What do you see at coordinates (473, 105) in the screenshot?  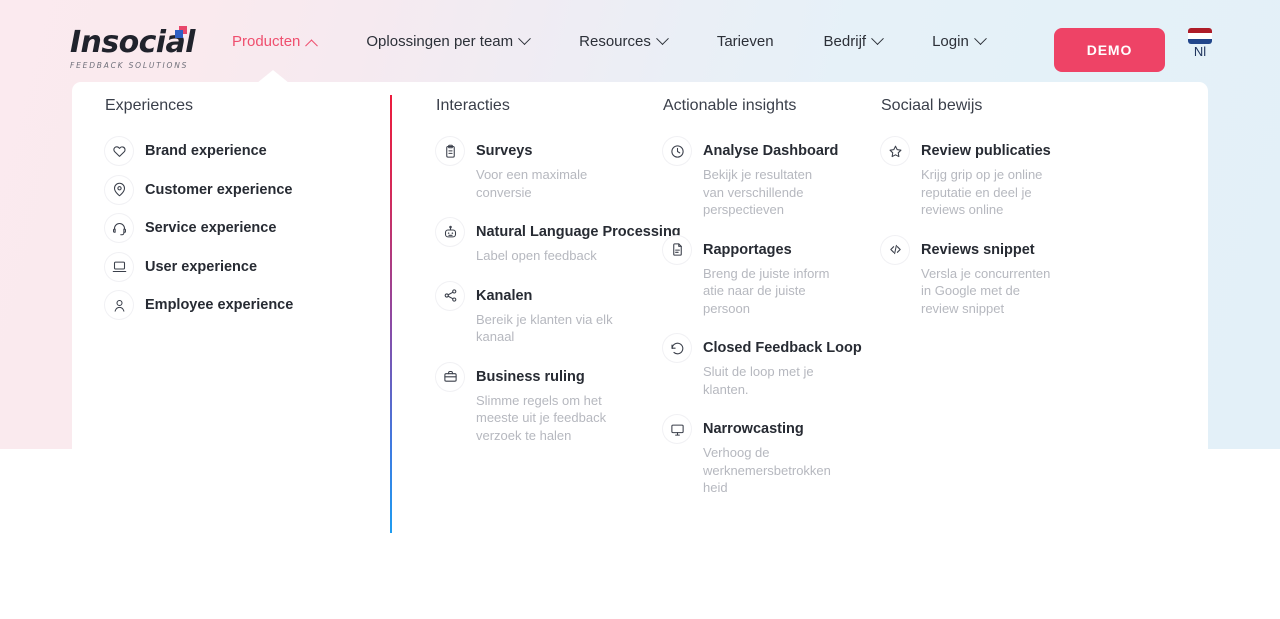 I see `column-title: Interacties` at bounding box center [473, 105].